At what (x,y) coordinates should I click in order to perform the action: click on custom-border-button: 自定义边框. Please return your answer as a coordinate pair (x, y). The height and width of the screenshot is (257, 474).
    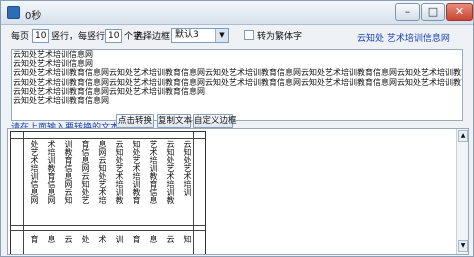
    Looking at the image, I should click on (215, 121).